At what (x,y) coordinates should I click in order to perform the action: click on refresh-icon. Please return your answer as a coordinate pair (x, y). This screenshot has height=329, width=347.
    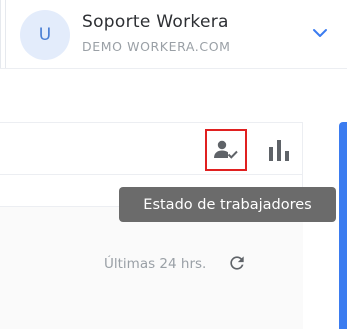
    Looking at the image, I should click on (237, 263).